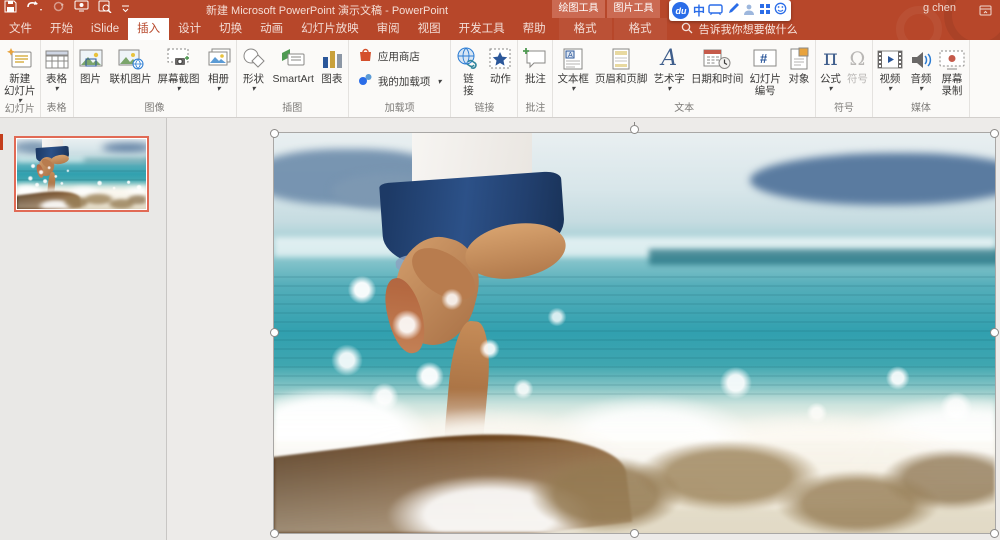 The width and height of the screenshot is (1000, 540). I want to click on photo-album-button: 相册, so click(219, 66).